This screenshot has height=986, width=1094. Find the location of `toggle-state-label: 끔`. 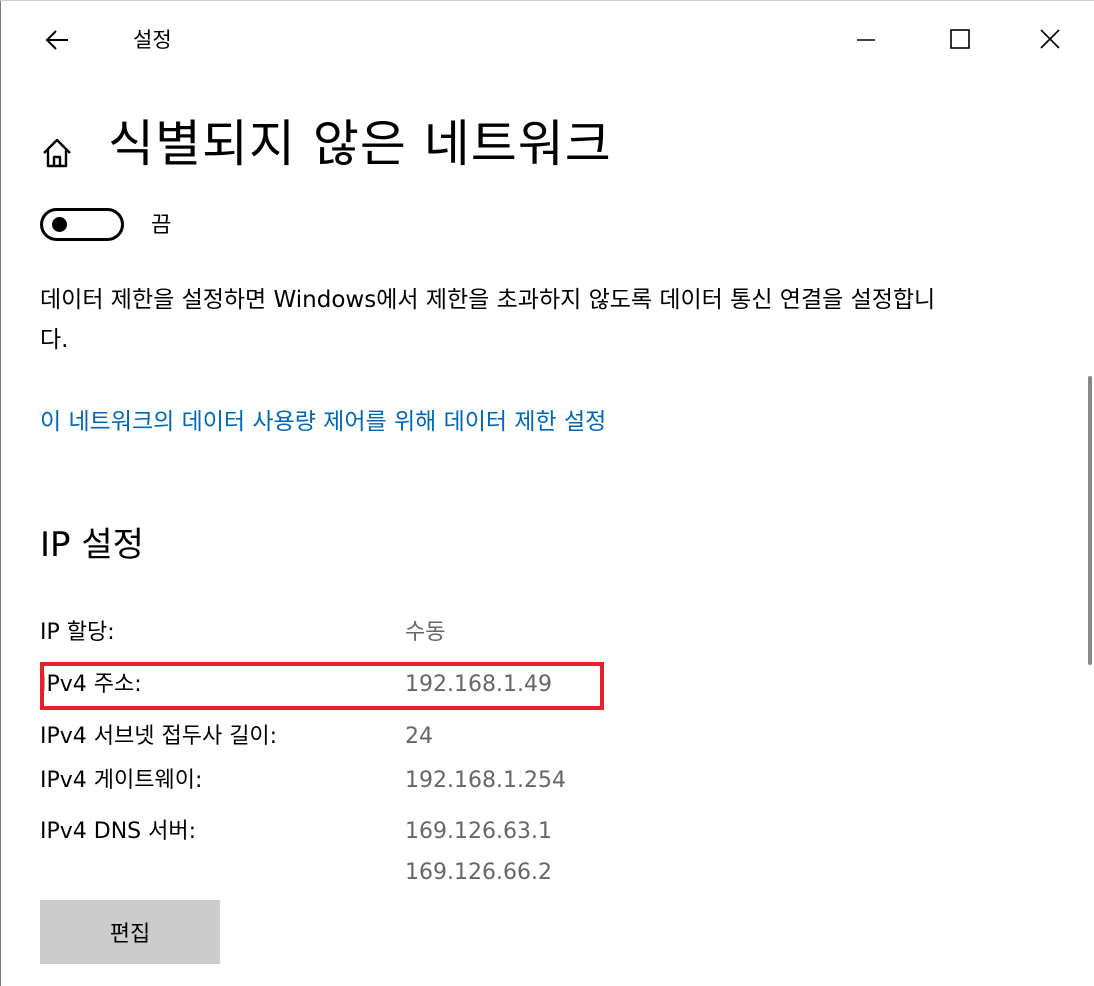

toggle-state-label: 끔 is located at coordinates (161, 225).